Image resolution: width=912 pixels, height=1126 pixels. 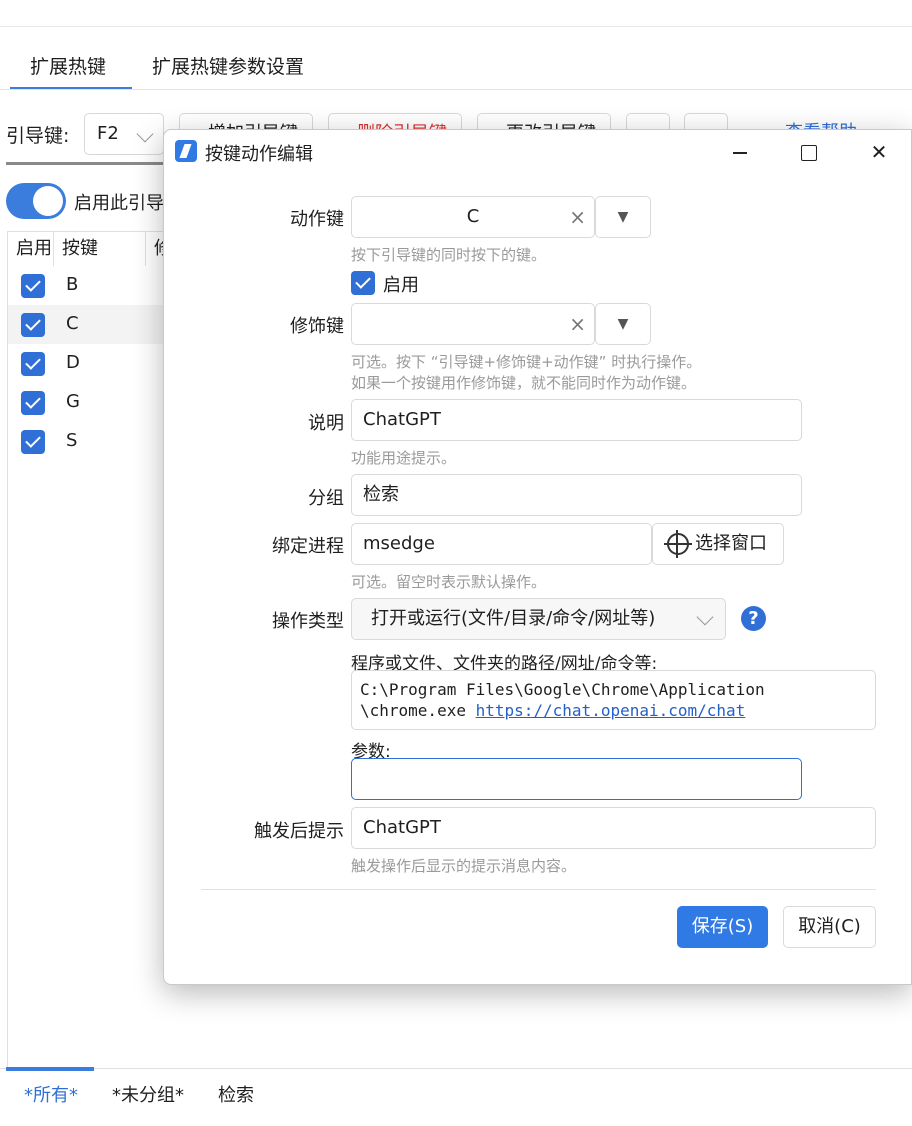 I want to click on header-enabled: 启用, so click(x=31, y=249).